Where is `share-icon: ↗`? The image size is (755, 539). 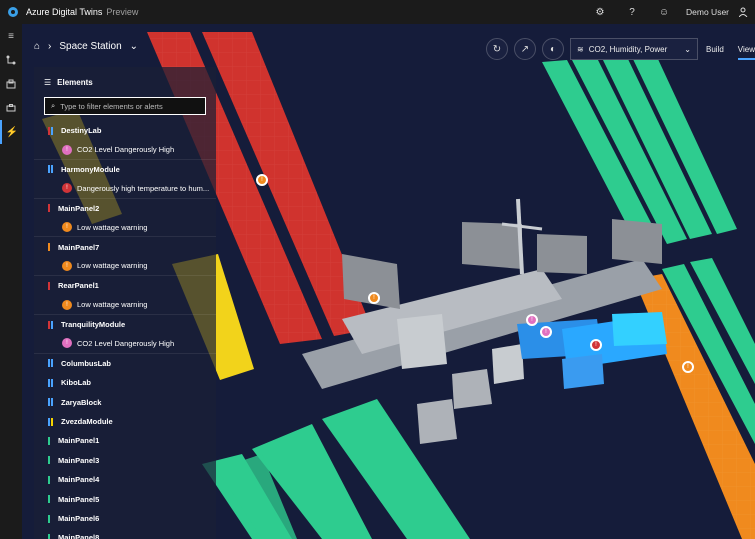
share-icon: ↗ is located at coordinates (525, 49).